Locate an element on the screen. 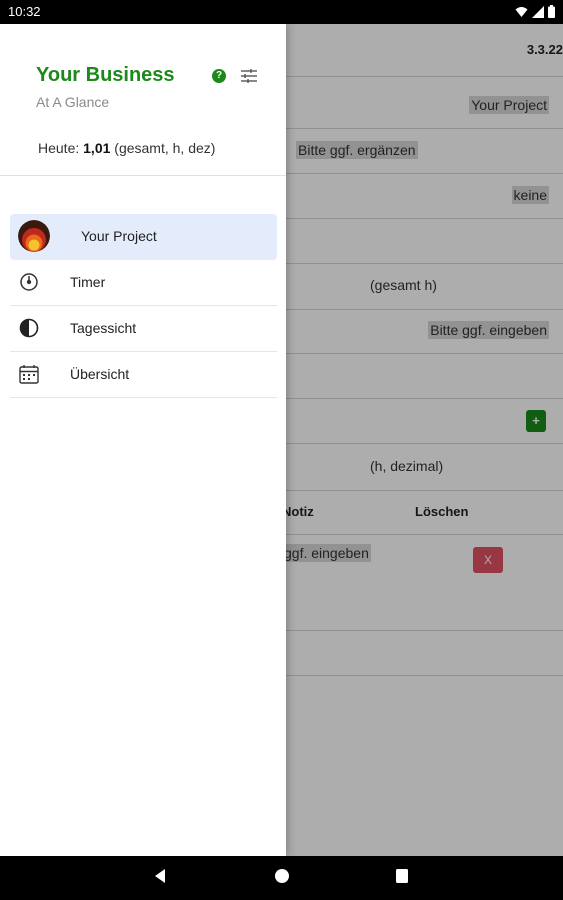 The image size is (563, 900). signal-icon is located at coordinates (538, 11).